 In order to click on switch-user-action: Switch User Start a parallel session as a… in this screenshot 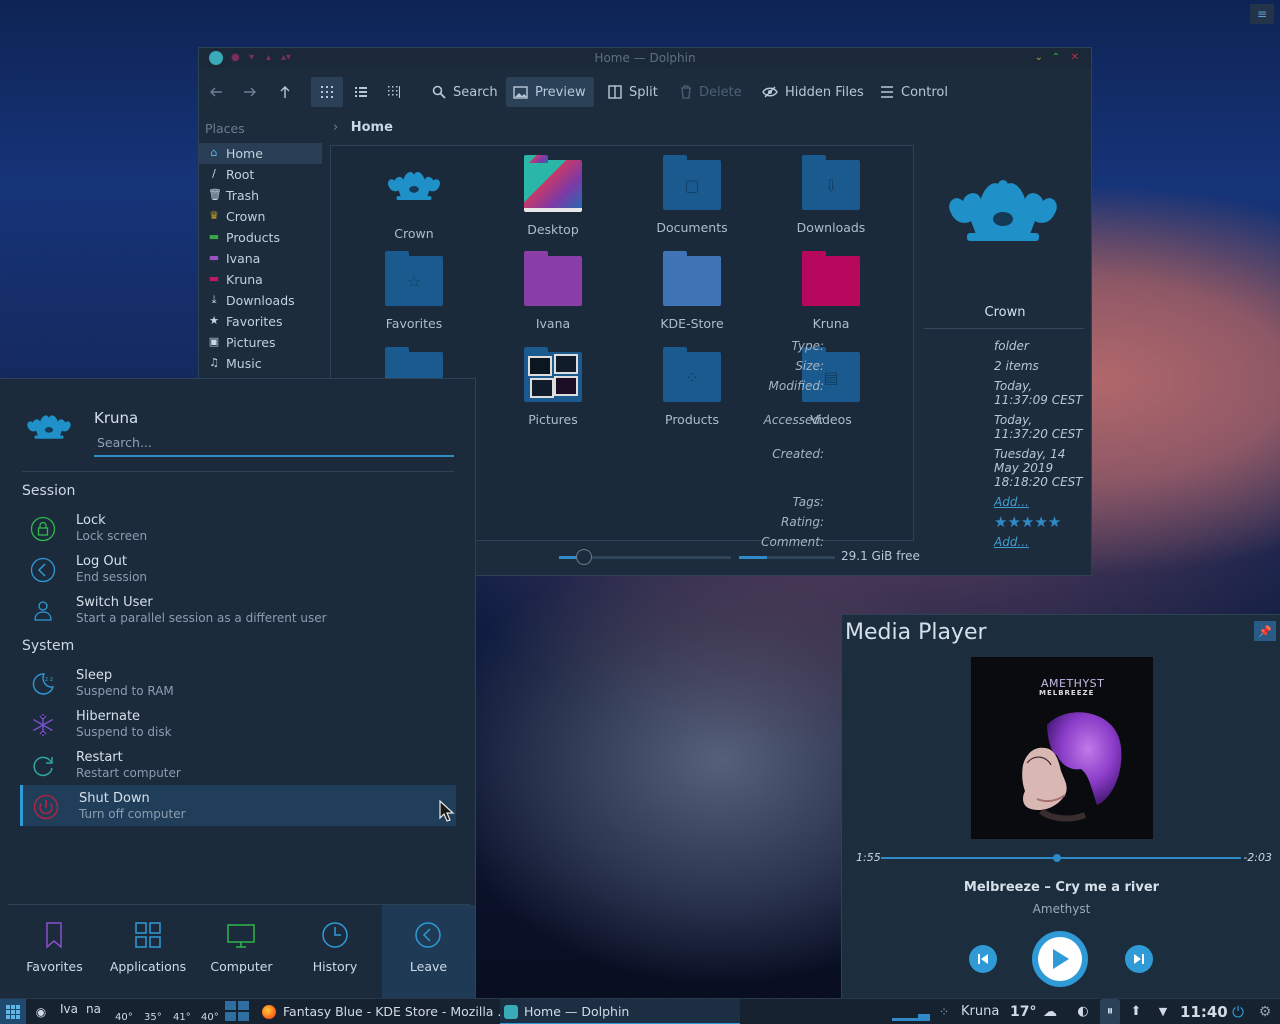, I will do `click(238, 609)`.